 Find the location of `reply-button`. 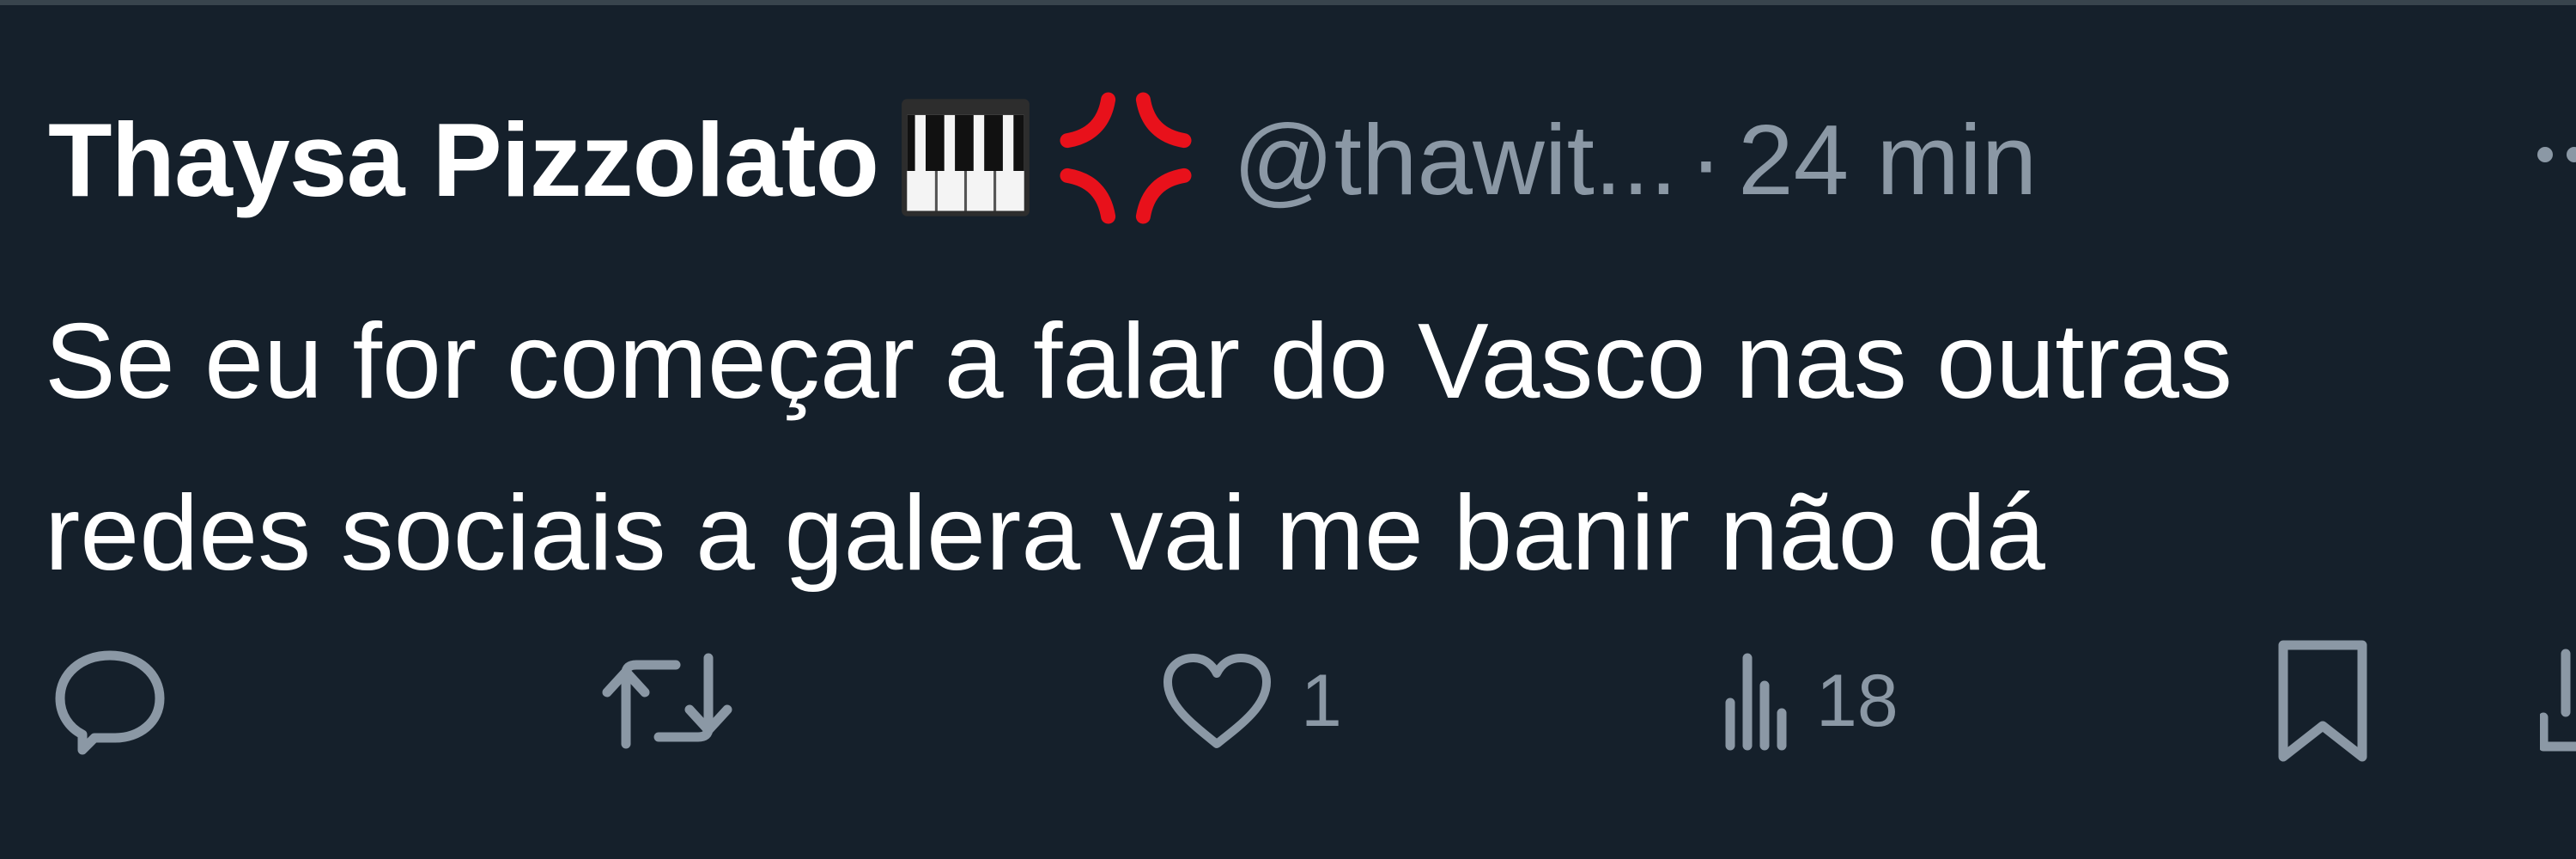

reply-button is located at coordinates (110, 701).